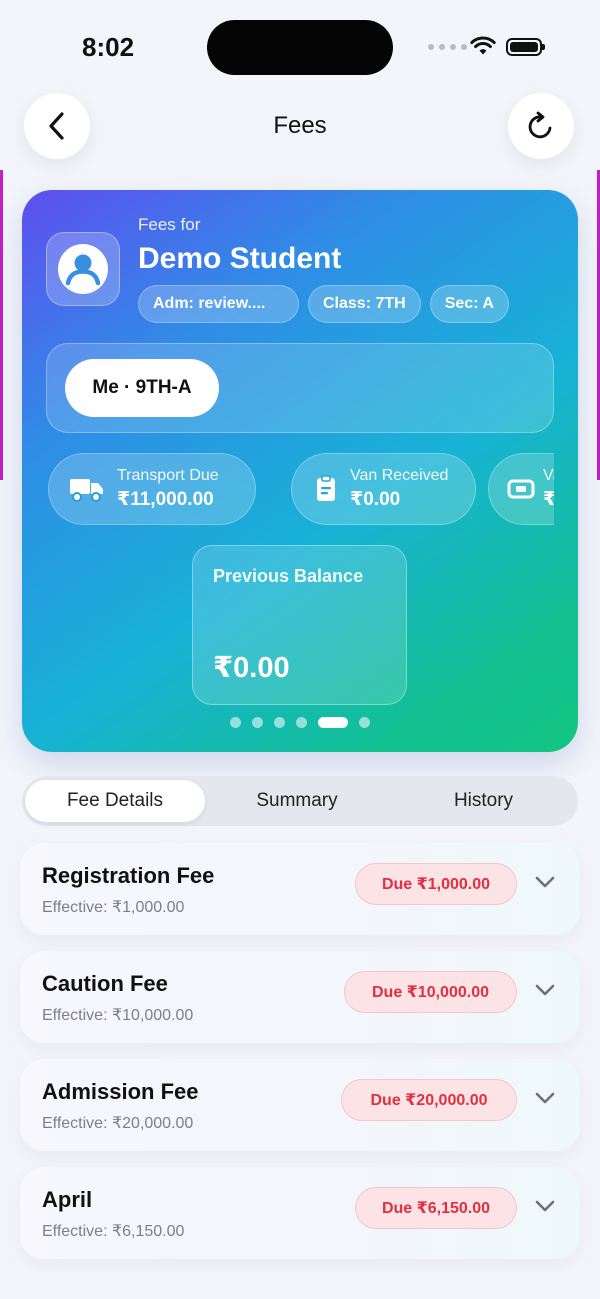  I want to click on tab-history: History, so click(483, 801).